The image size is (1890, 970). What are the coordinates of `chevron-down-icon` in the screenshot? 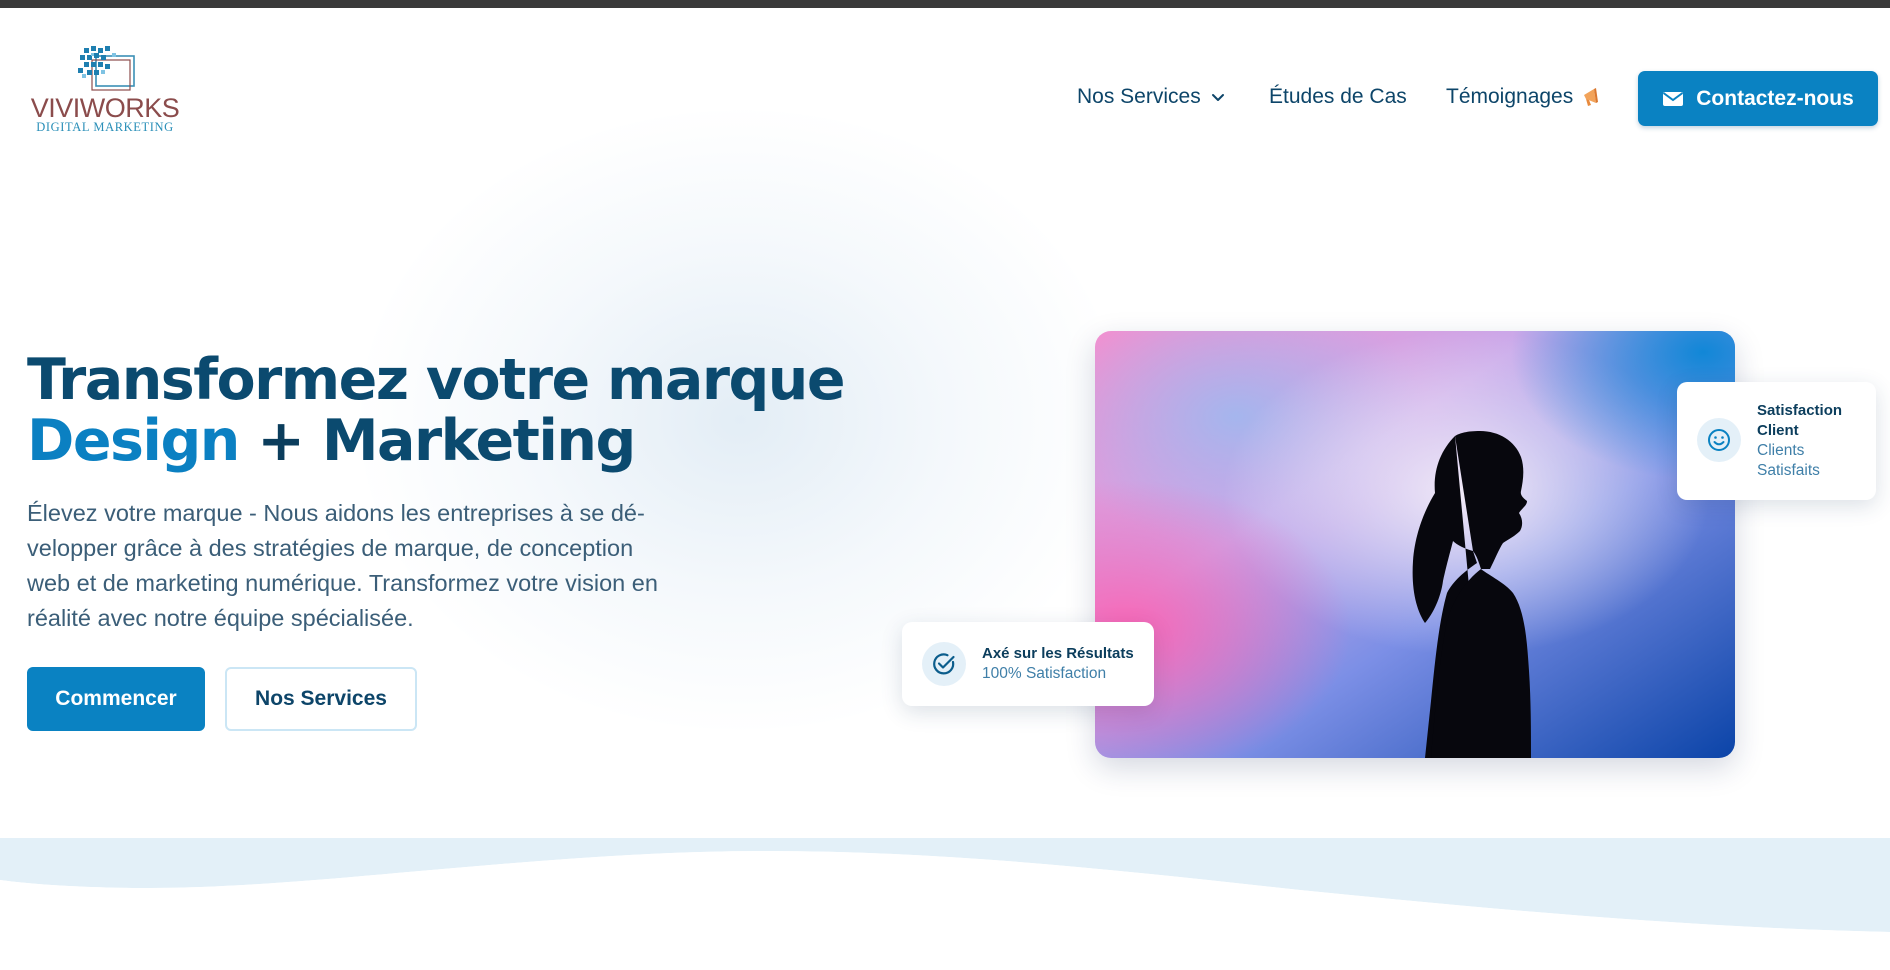 It's located at (1217, 97).